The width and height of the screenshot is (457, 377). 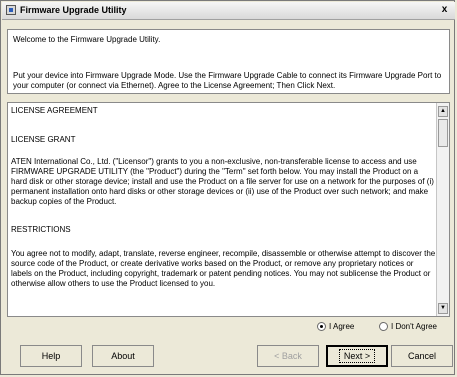 What do you see at coordinates (443, 111) in the screenshot?
I see `scroll-up-icon: ▲` at bounding box center [443, 111].